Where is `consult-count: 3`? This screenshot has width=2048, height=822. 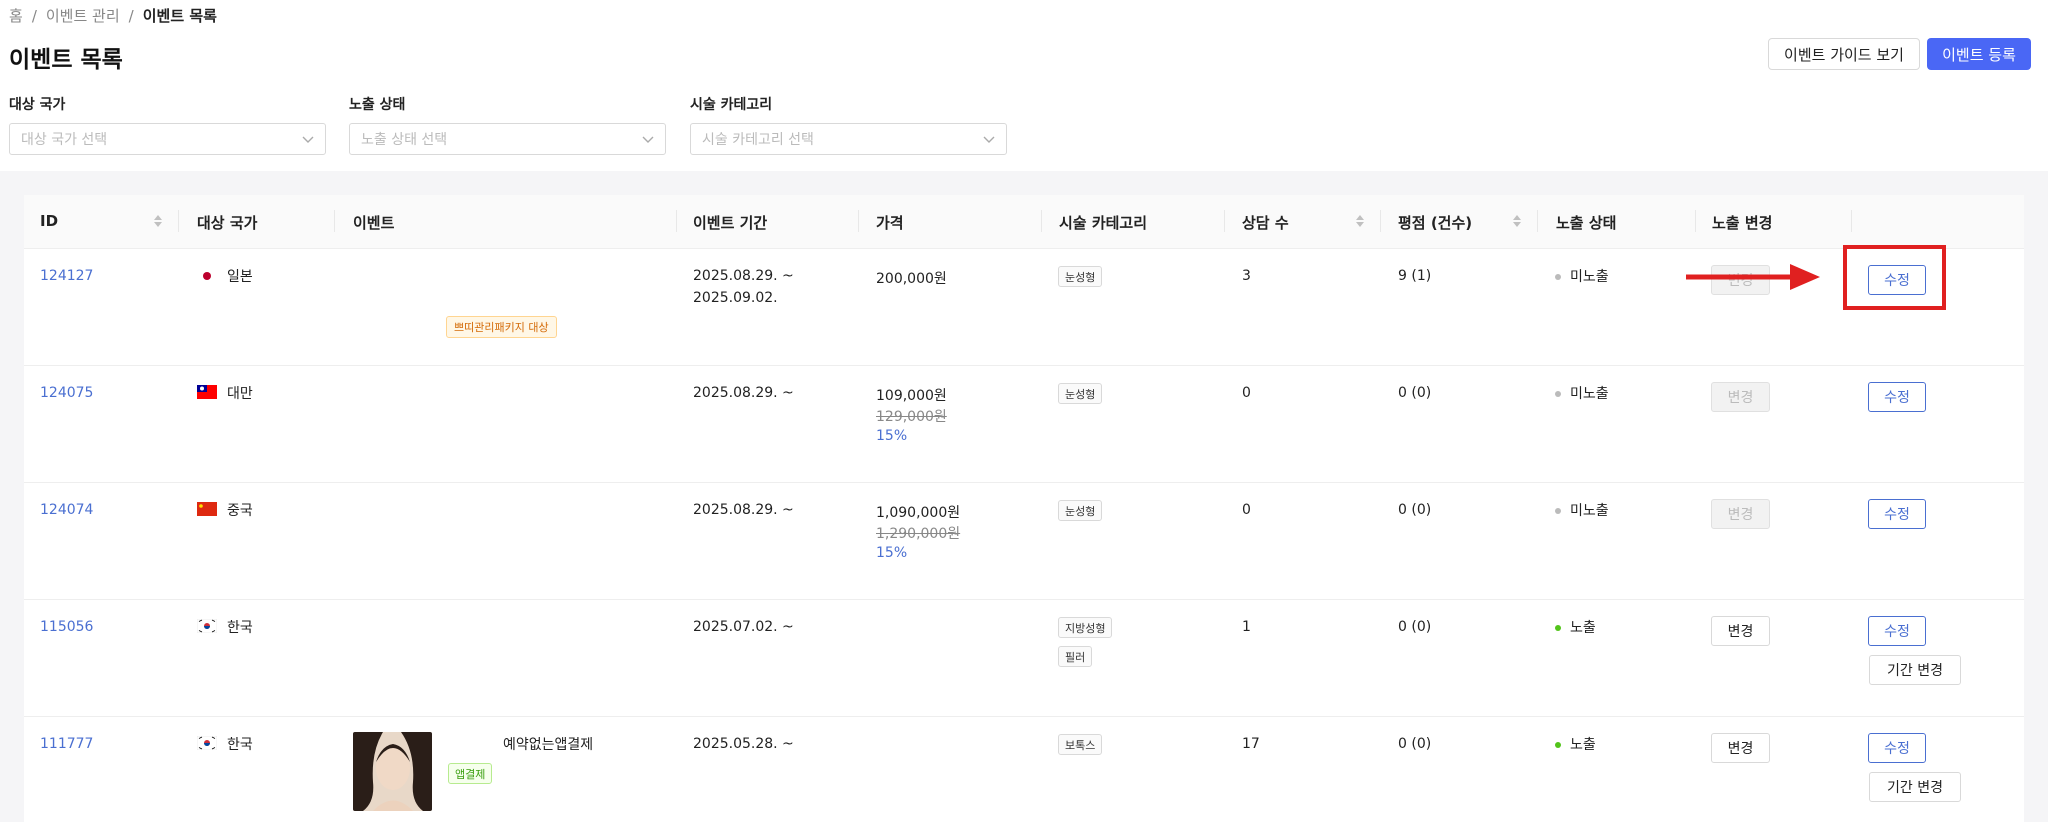
consult-count: 3 is located at coordinates (1246, 276).